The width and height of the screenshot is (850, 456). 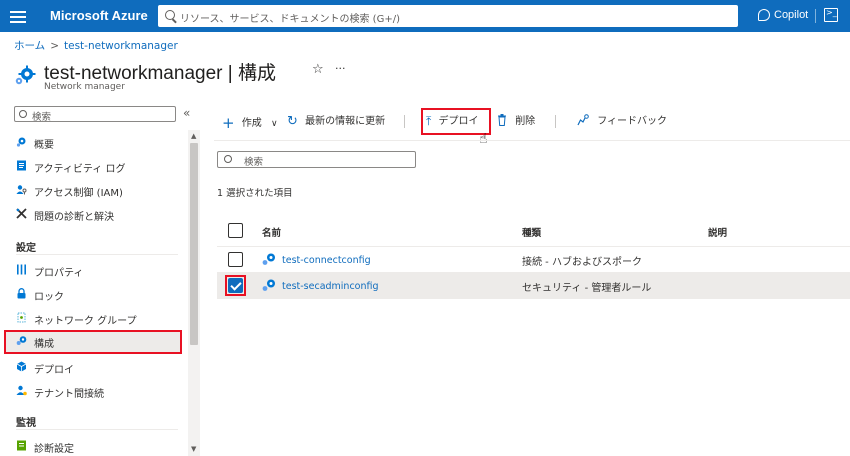 What do you see at coordinates (21, 213) in the screenshot?
I see `diagnose-icon` at bounding box center [21, 213].